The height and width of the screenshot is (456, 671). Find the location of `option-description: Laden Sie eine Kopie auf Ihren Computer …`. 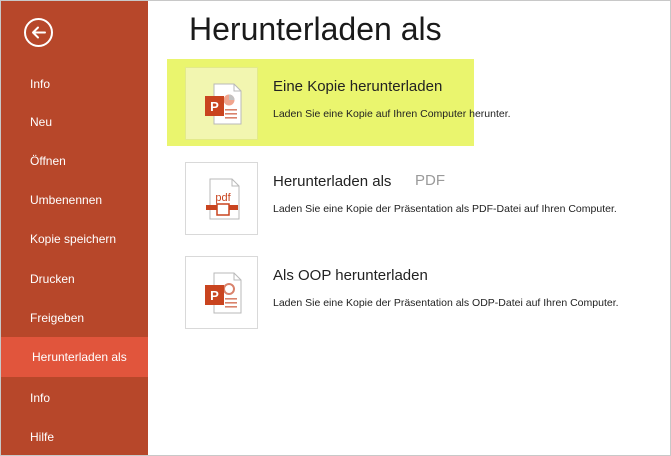

option-description: Laden Sie eine Kopie auf Ihren Computer … is located at coordinates (392, 114).